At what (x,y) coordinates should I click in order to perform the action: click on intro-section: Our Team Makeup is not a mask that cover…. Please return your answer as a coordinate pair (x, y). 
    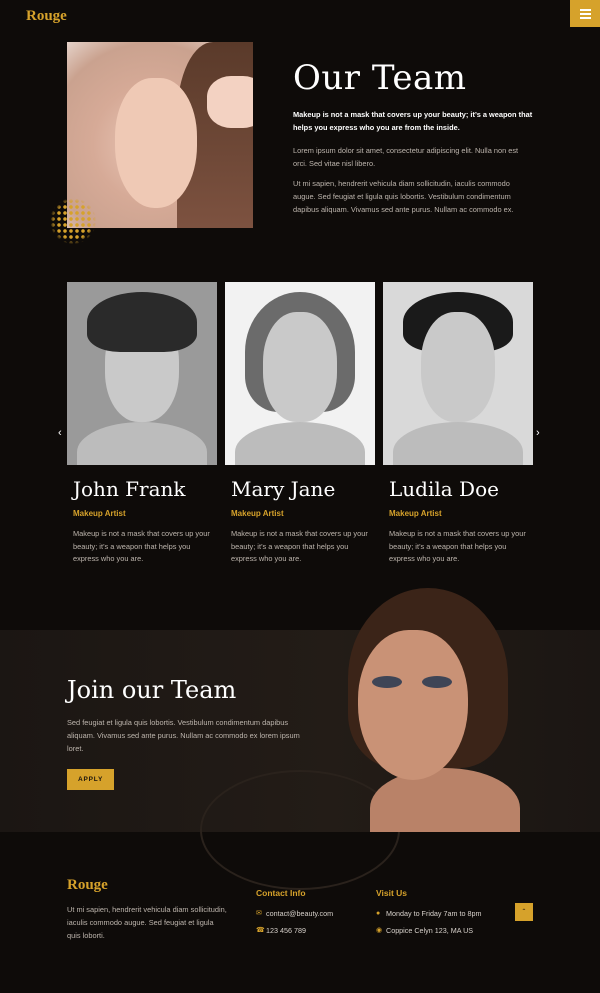
    Looking at the image, I should click on (413, 140).